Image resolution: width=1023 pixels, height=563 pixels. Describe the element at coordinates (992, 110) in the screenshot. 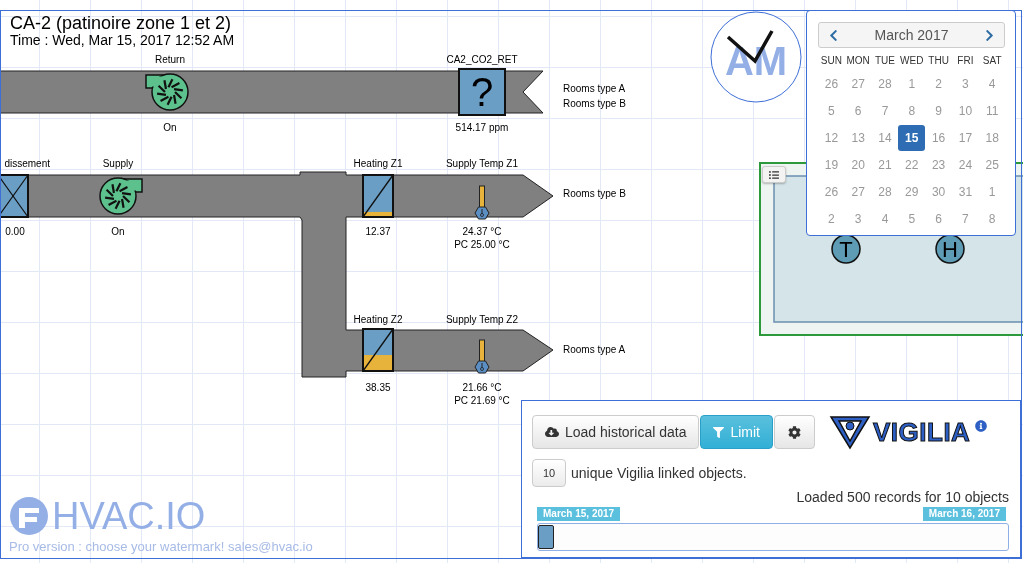

I see `calendar-day: 11` at that location.